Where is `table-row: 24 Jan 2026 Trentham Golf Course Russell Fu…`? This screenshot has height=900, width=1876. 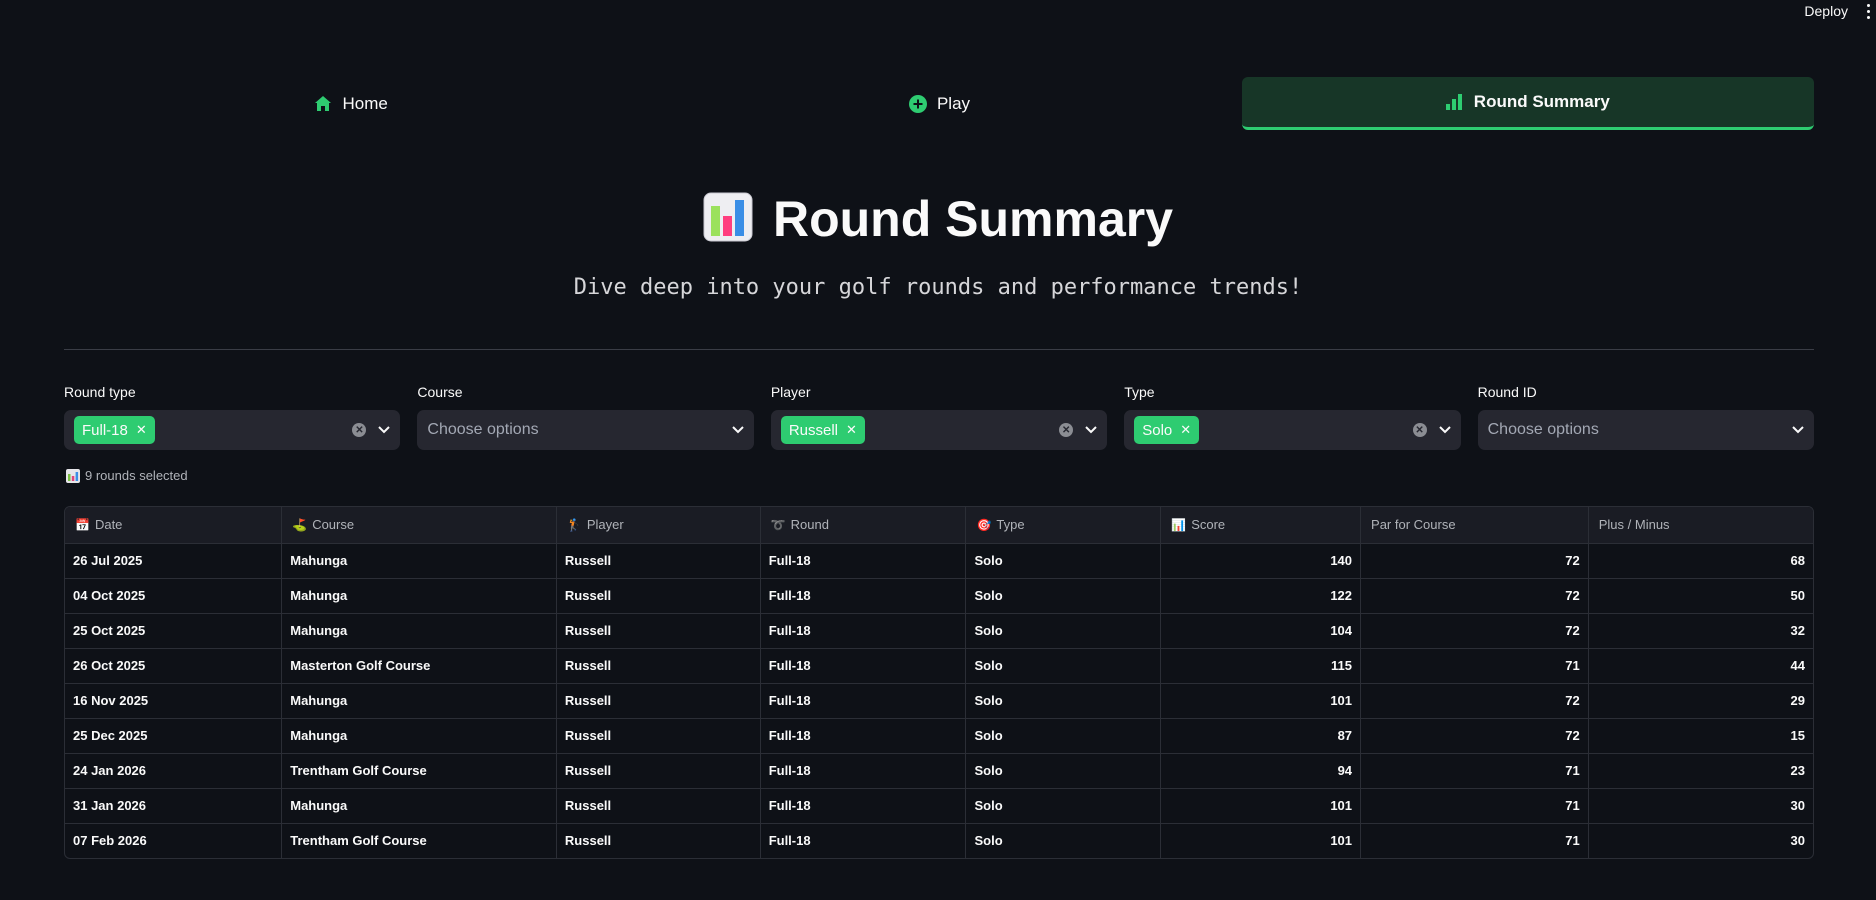 table-row: 24 Jan 2026 Trentham Golf Course Russell Fu… is located at coordinates (939, 771).